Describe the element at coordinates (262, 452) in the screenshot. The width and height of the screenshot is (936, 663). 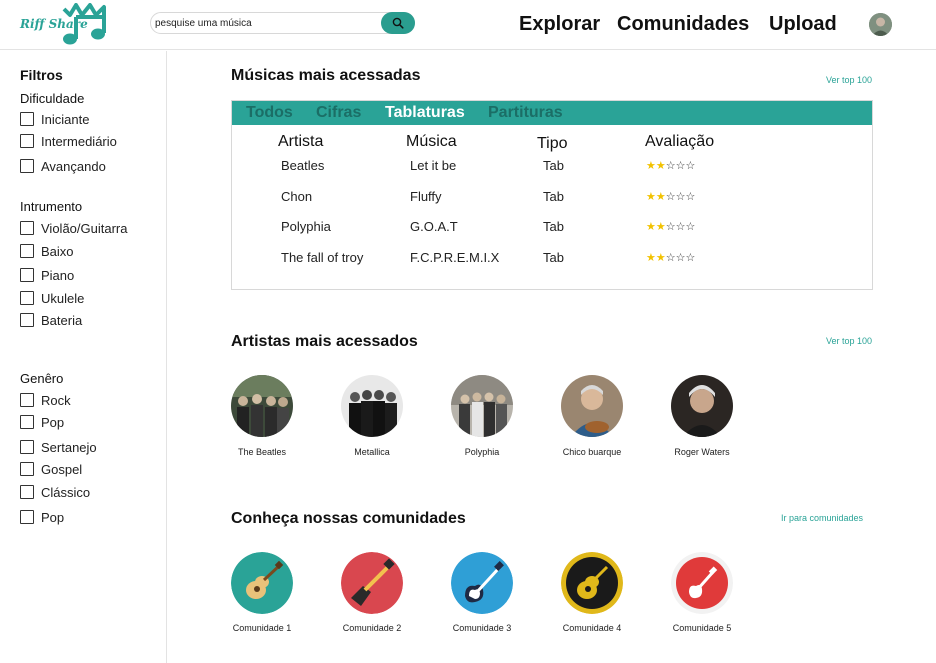
I see `artist-name: The Beatles` at that location.